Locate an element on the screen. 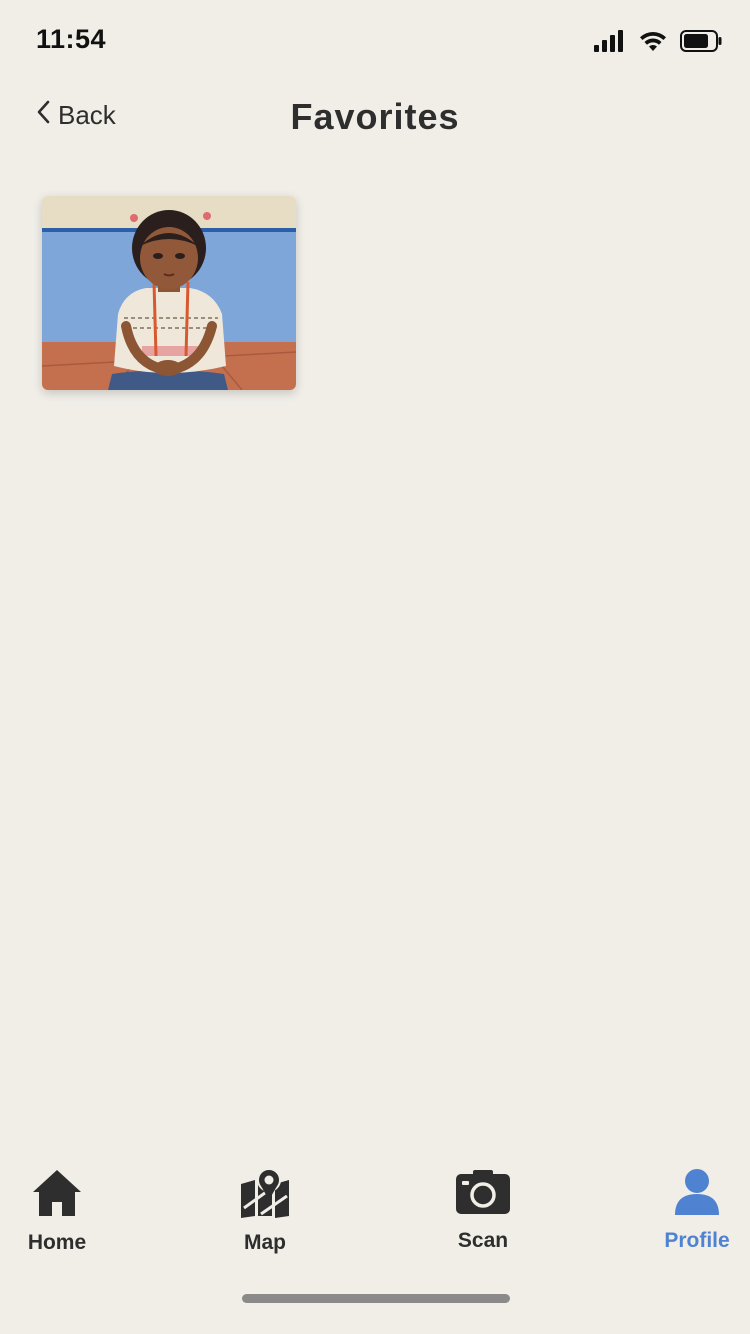 This screenshot has width=750, height=1334. painting-portrait-of-child-icon is located at coordinates (169, 293).